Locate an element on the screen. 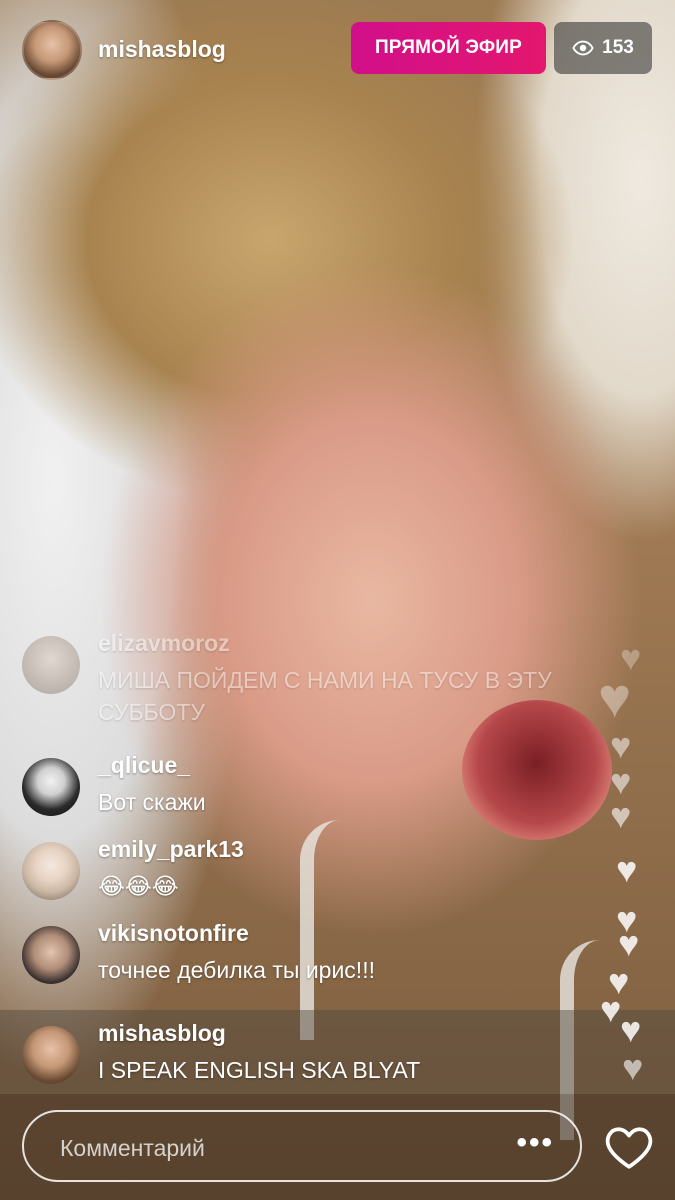  comment-input: Комментарий ••• is located at coordinates (302, 1146).